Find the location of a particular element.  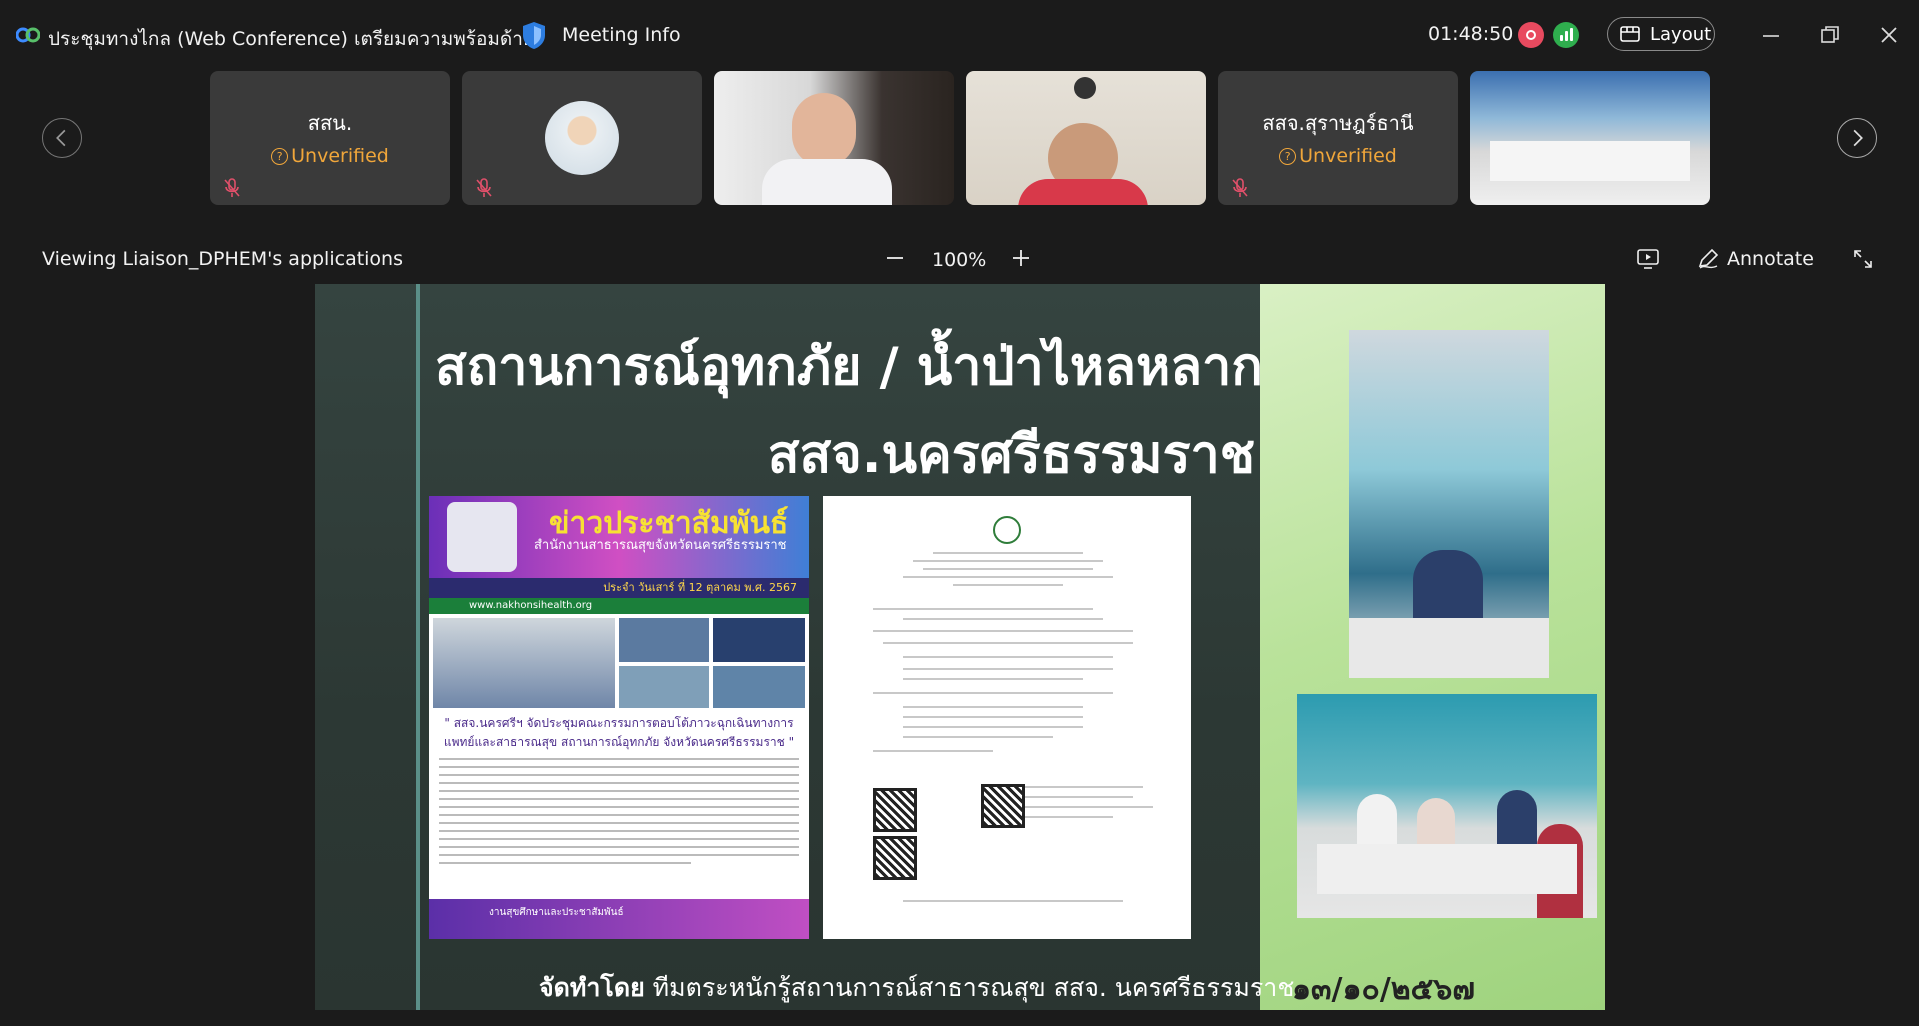

video-meeting-table is located at coordinates (1590, 161).